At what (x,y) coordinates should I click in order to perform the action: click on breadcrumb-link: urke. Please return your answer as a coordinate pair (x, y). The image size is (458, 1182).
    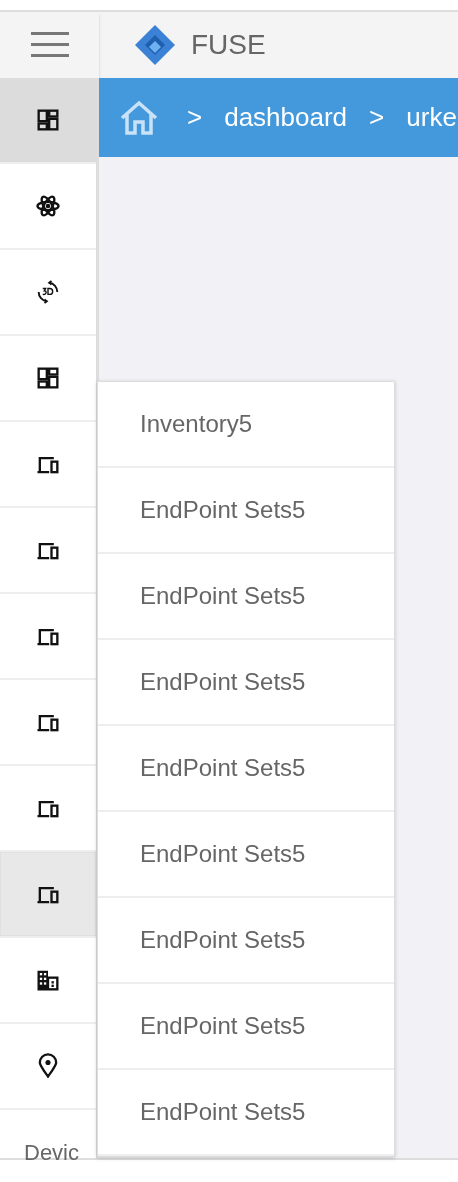
    Looking at the image, I should click on (431, 117).